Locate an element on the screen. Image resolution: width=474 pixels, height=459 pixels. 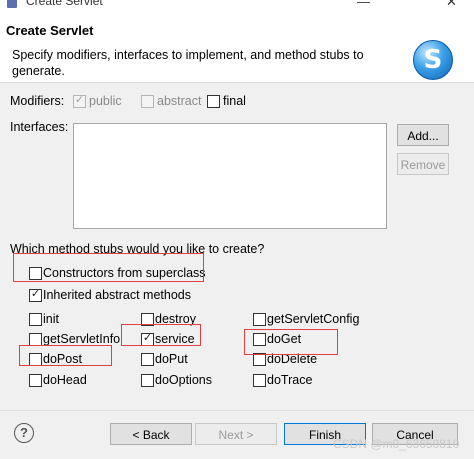
init-label: init is located at coordinates (51, 319).